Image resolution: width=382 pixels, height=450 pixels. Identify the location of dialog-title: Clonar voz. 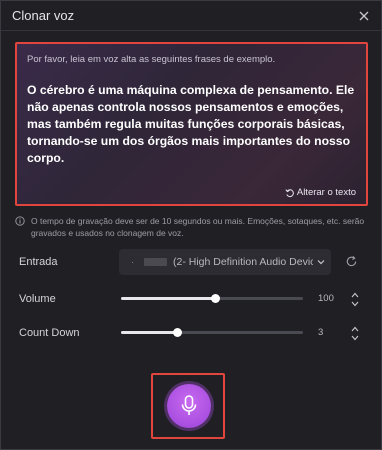
(43, 15).